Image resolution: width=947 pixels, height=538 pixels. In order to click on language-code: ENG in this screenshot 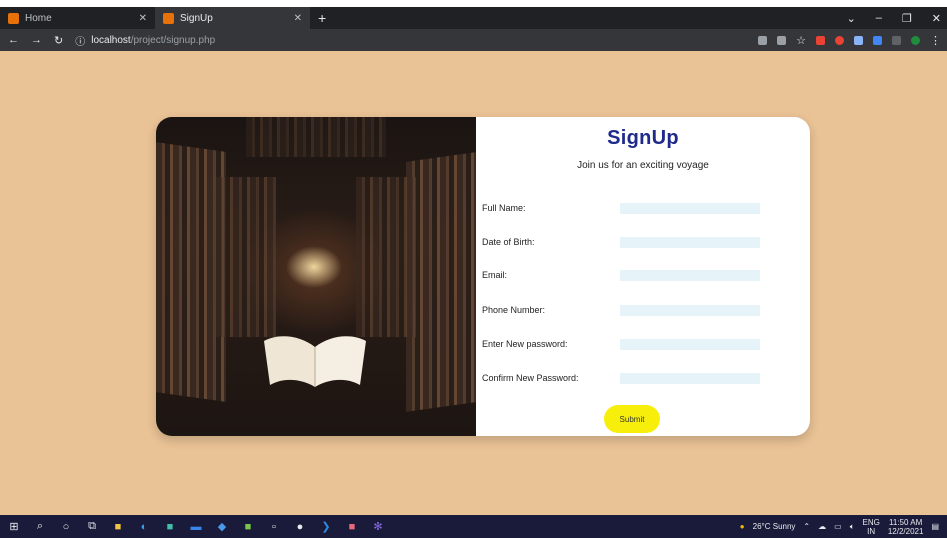, I will do `click(871, 522)`.